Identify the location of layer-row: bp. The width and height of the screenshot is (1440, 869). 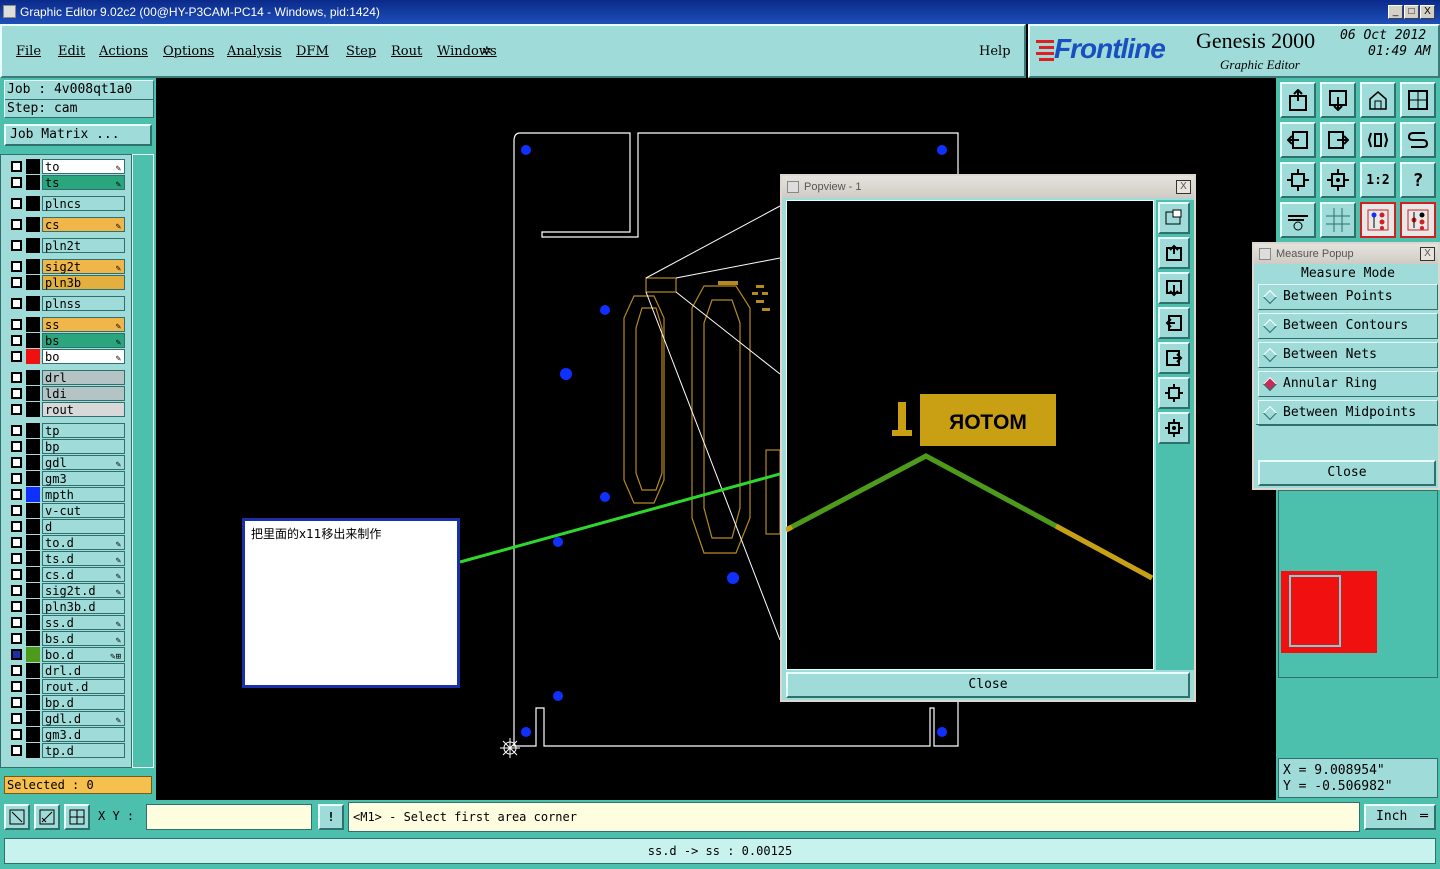
(66, 446).